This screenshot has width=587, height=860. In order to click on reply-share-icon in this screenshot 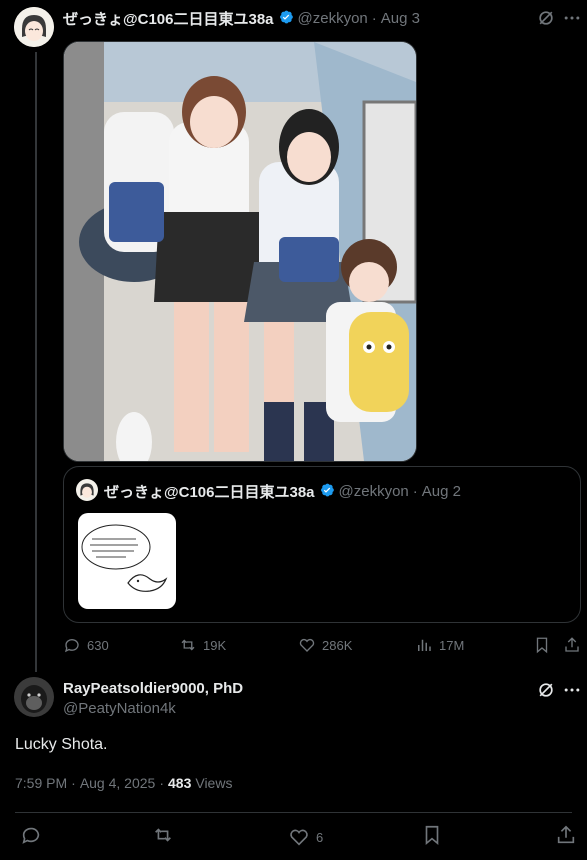, I will do `click(566, 835)`.